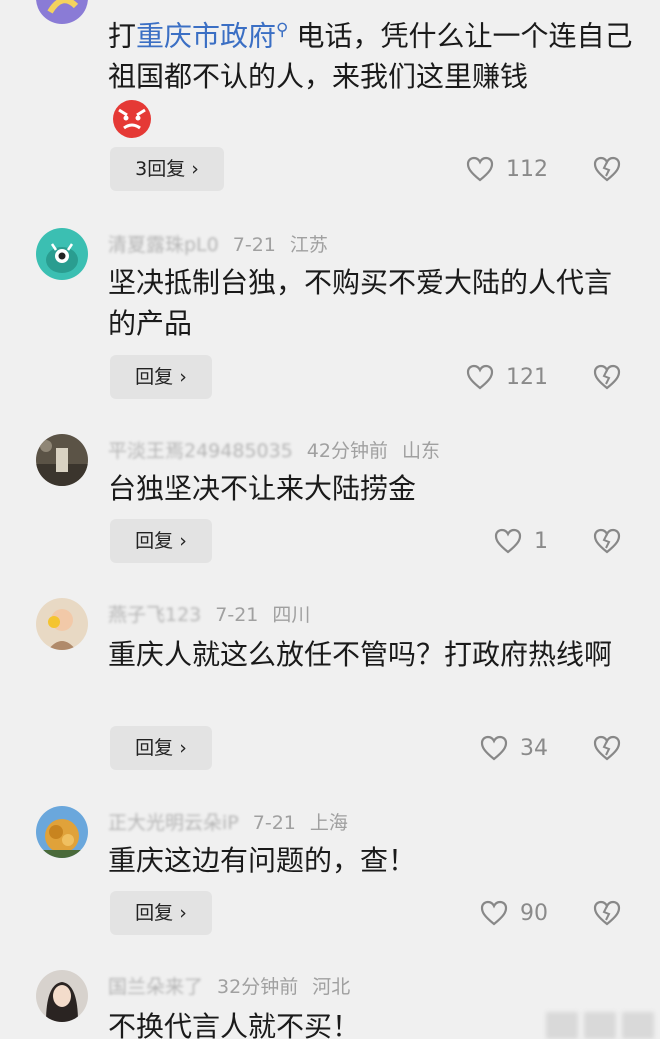 This screenshot has width=660, height=1039. Describe the element at coordinates (155, 987) in the screenshot. I see `username: 国兰朵来了` at that location.